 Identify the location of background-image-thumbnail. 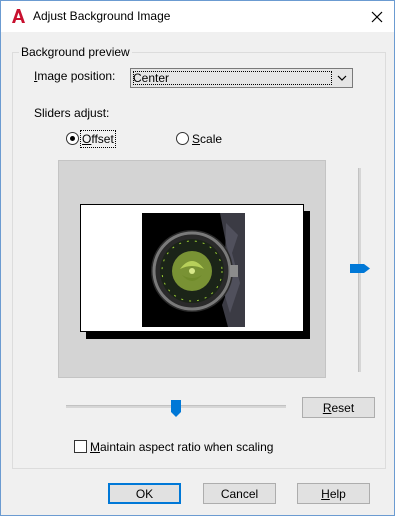
(193, 270).